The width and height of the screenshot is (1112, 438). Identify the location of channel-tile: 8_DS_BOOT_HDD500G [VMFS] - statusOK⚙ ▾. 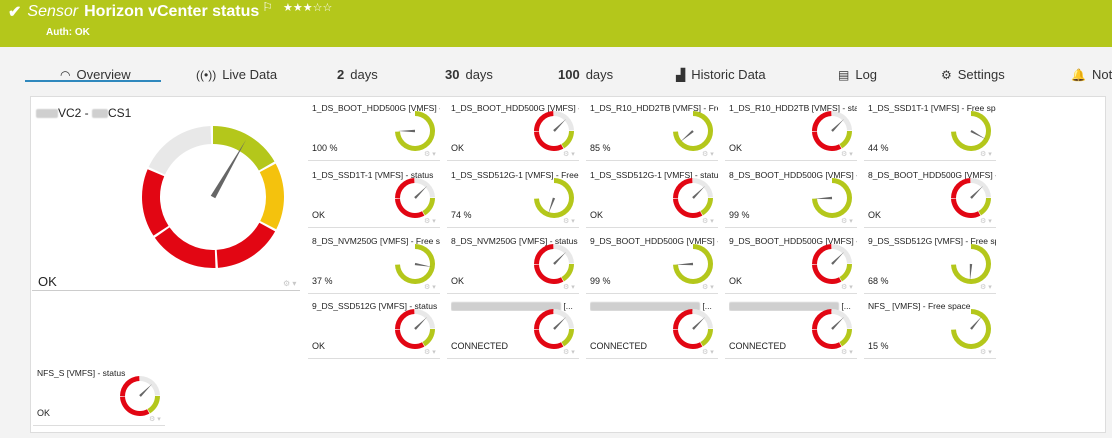
(930, 197).